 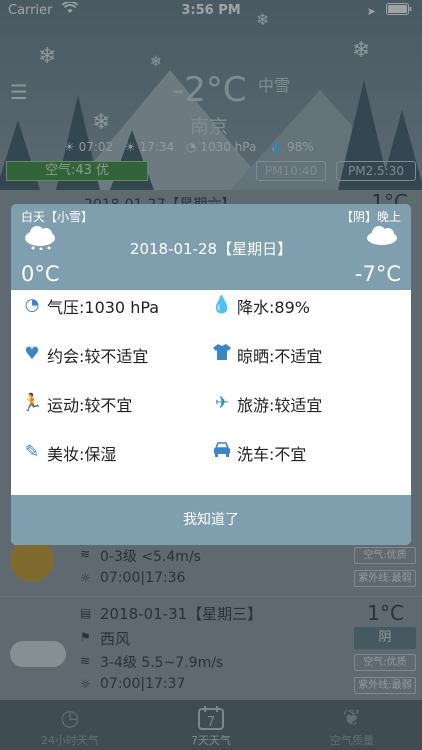 I want to click on makeup-item: ✎ 美妆:保湿, so click(x=116, y=453).